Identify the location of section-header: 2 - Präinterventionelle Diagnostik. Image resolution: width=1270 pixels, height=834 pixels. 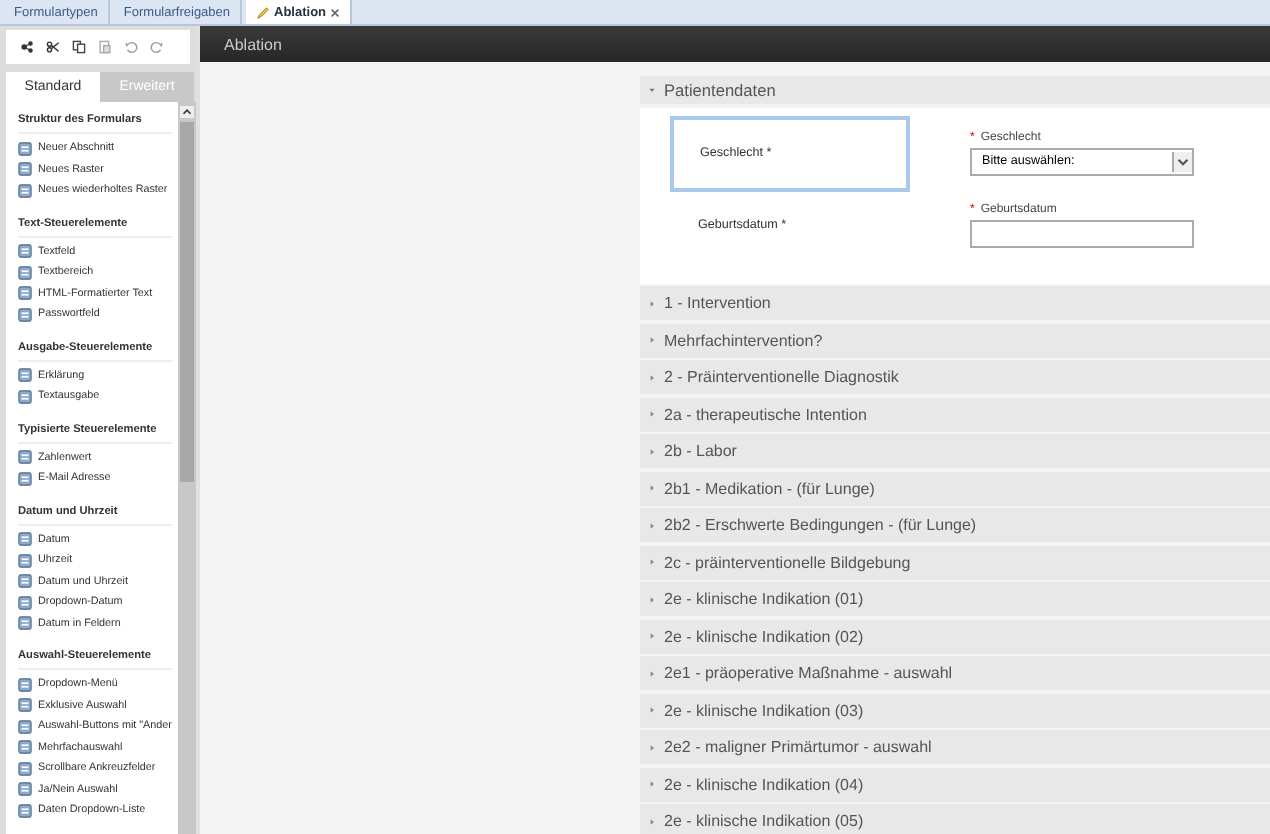
(955, 377).